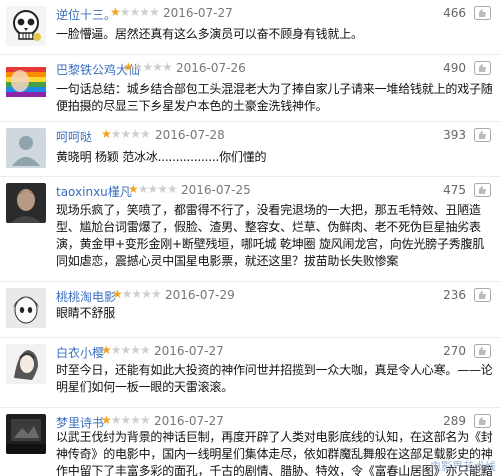 The image size is (500, 476). Describe the element at coordinates (454, 421) in the screenshot. I see `vote-count: 289` at that location.